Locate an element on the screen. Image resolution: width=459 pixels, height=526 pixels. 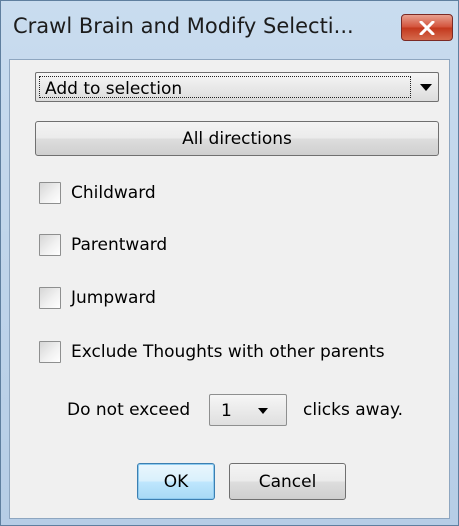
limit-prefix-label: Do not exceed is located at coordinates (129, 410).